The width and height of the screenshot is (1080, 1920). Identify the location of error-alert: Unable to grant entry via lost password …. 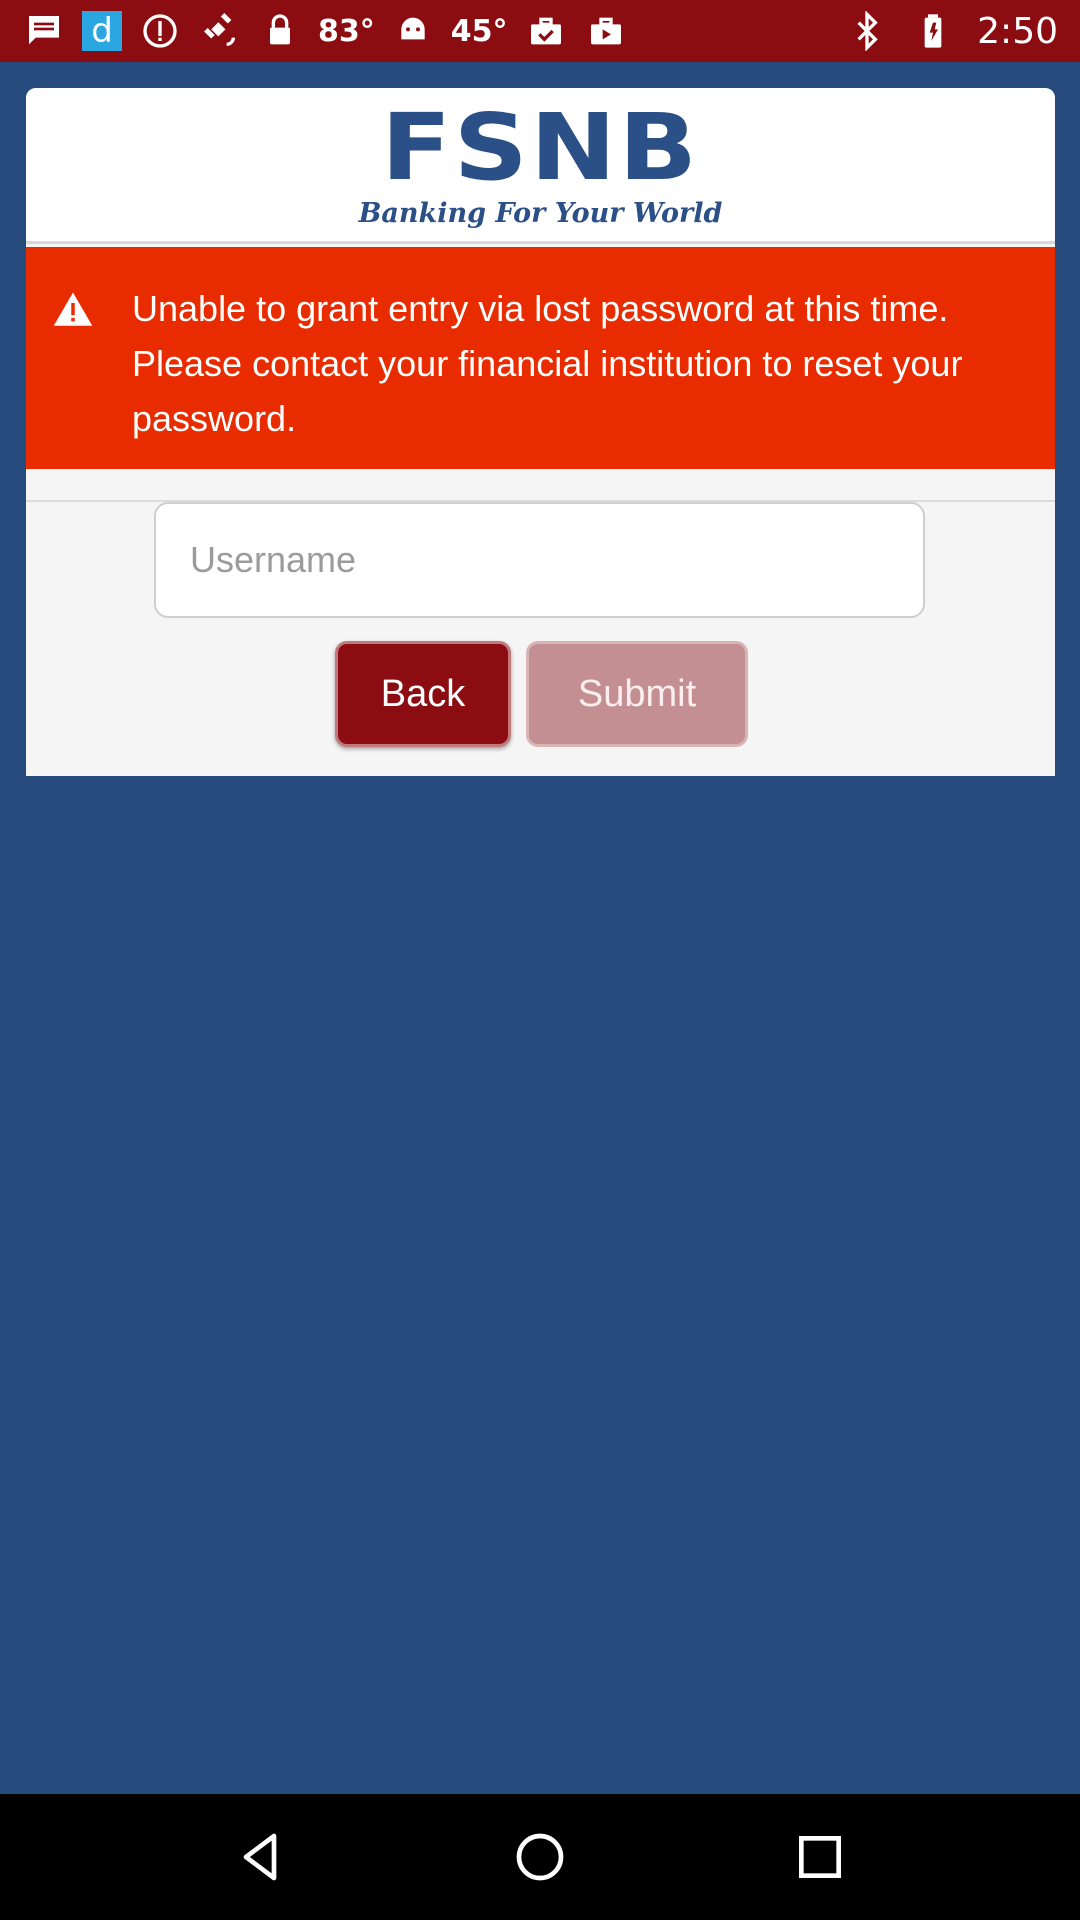
(540, 358).